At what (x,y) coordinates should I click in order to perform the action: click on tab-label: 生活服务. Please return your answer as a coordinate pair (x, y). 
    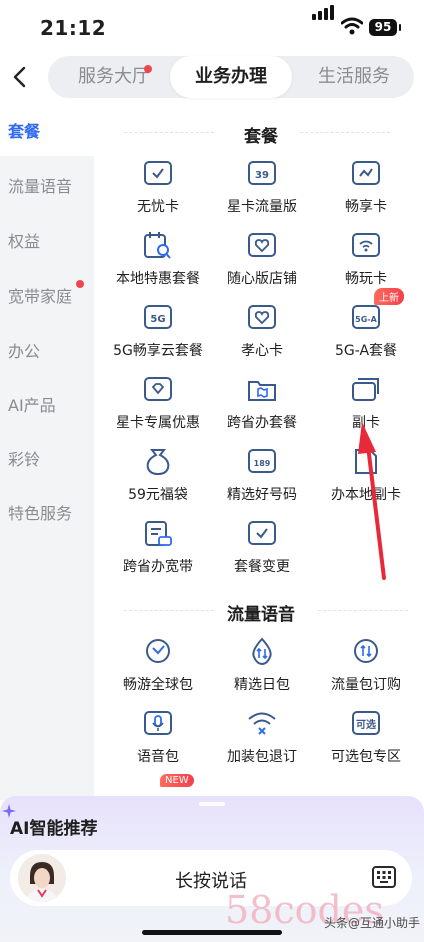
    Looking at the image, I should click on (354, 76).